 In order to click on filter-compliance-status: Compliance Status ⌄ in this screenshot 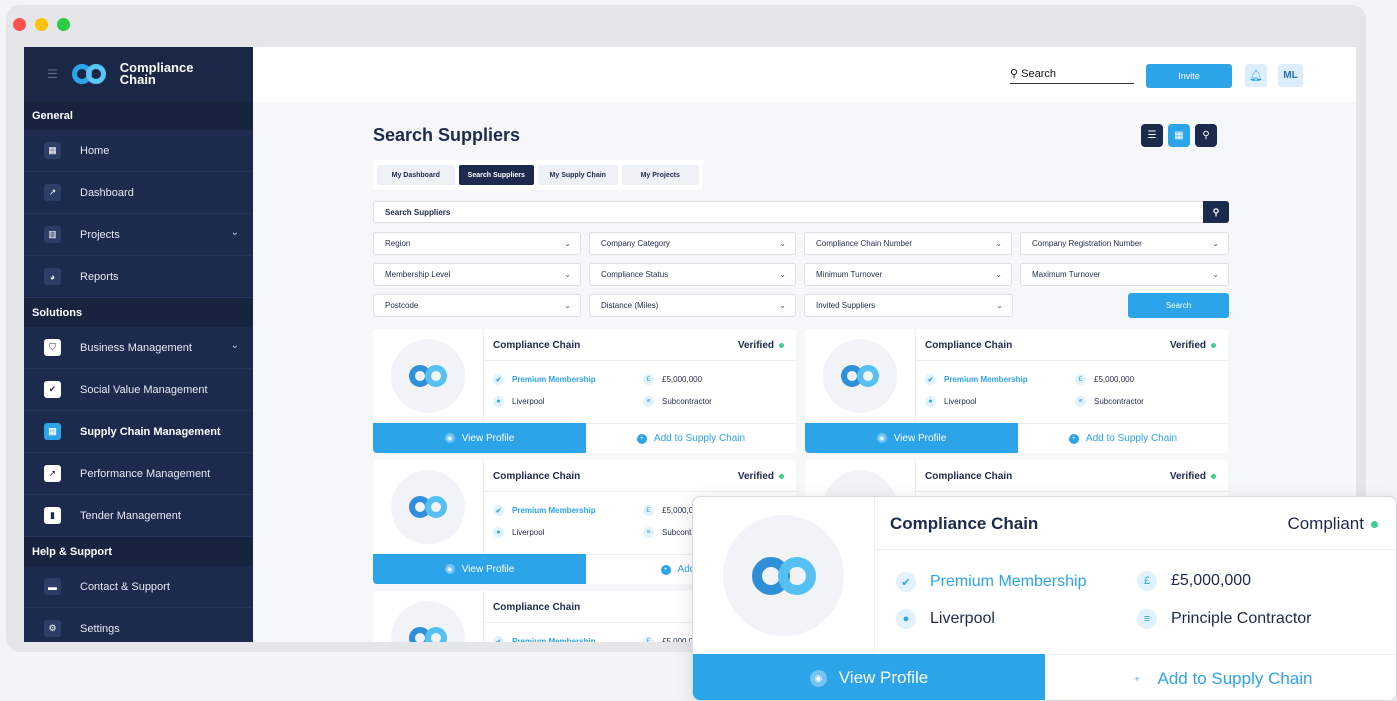, I will do `click(692, 274)`.